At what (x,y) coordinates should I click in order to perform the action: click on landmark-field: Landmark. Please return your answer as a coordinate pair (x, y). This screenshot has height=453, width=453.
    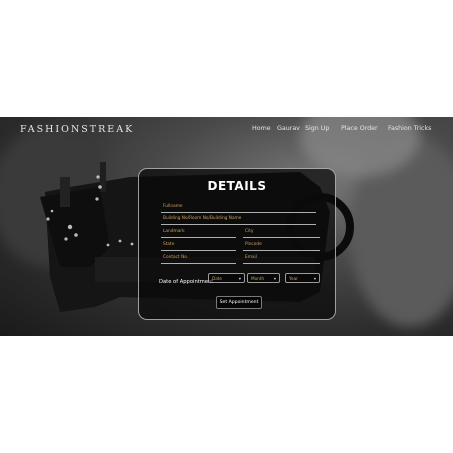
    Looking at the image, I should click on (198, 232).